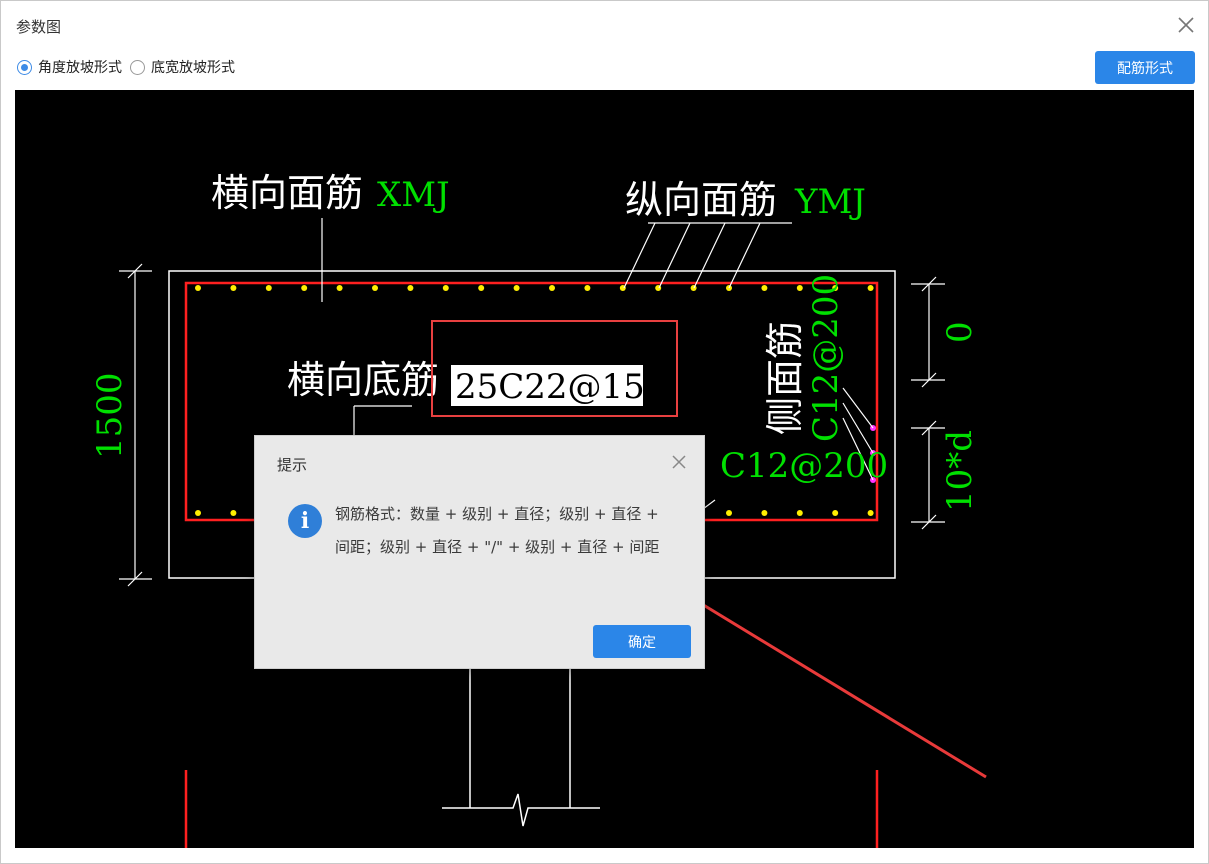 The height and width of the screenshot is (864, 1209). I want to click on code-transverse-top: XMJ, so click(413, 195).